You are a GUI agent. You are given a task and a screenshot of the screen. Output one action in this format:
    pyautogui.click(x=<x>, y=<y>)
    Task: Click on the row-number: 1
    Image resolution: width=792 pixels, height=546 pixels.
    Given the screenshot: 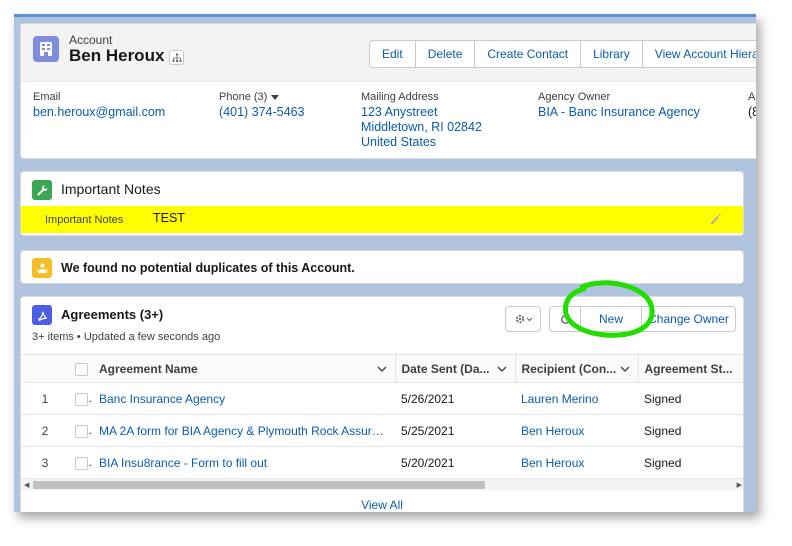 What is the action you would take?
    pyautogui.click(x=45, y=398)
    